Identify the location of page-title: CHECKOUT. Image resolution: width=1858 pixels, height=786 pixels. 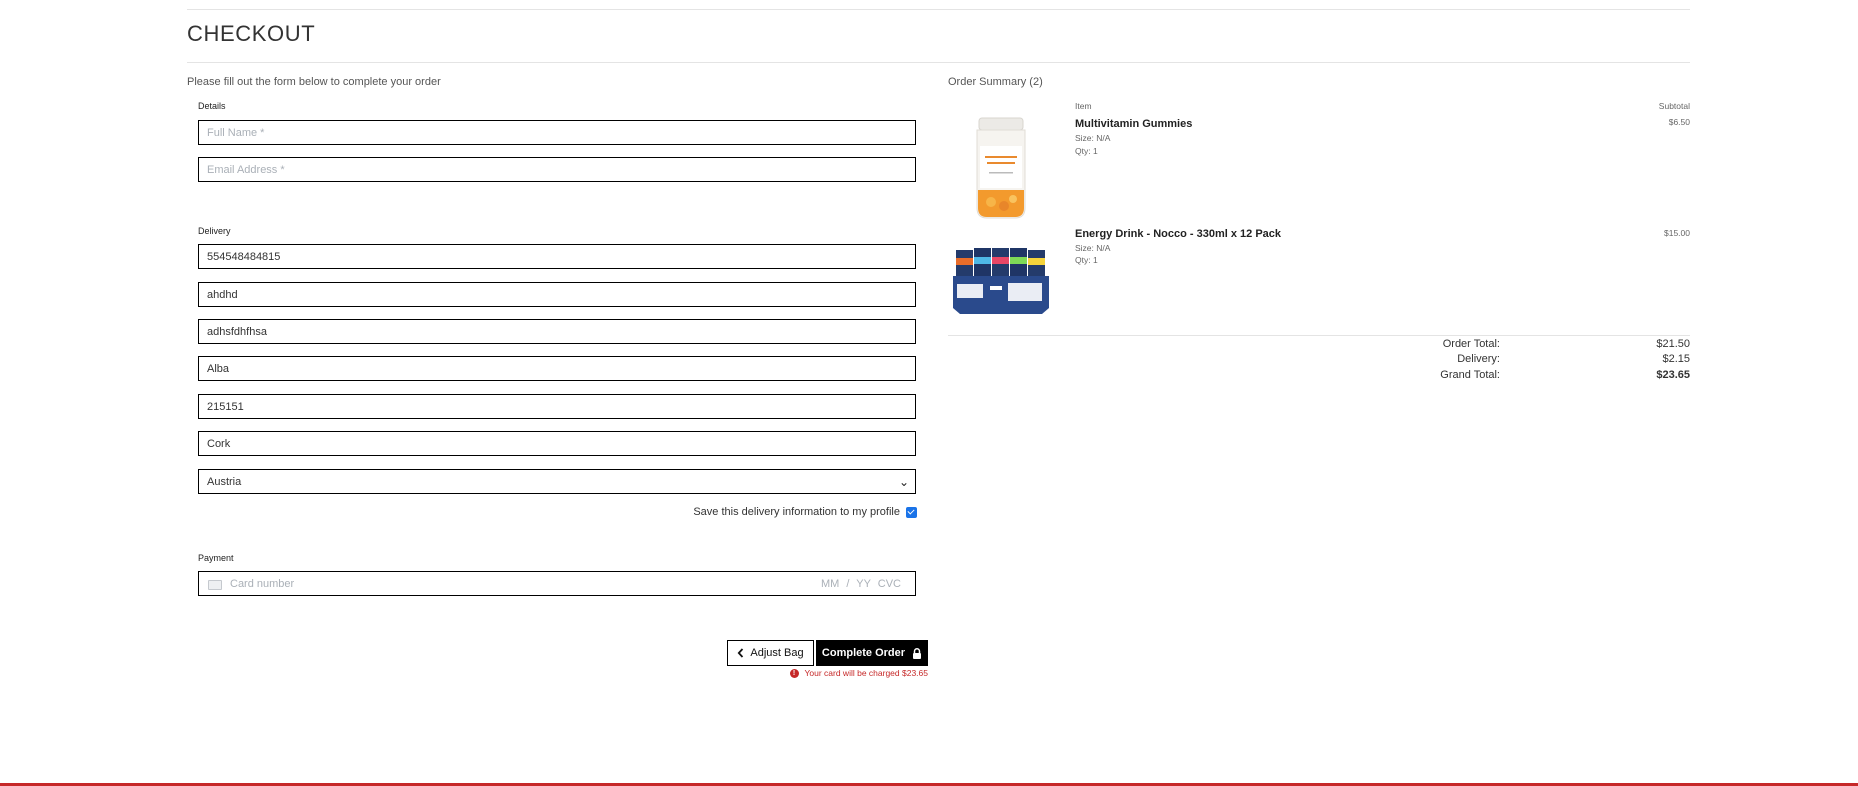
(251, 33).